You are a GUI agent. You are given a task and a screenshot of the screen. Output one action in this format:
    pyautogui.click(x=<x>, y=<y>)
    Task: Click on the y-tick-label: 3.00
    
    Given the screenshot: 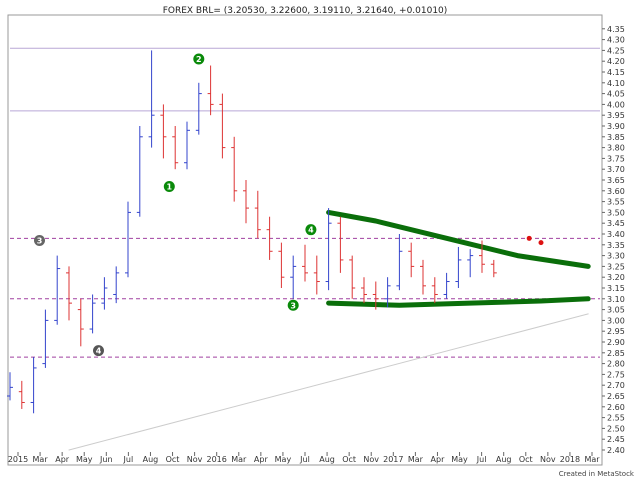 What is the action you would take?
    pyautogui.click(x=616, y=320)
    